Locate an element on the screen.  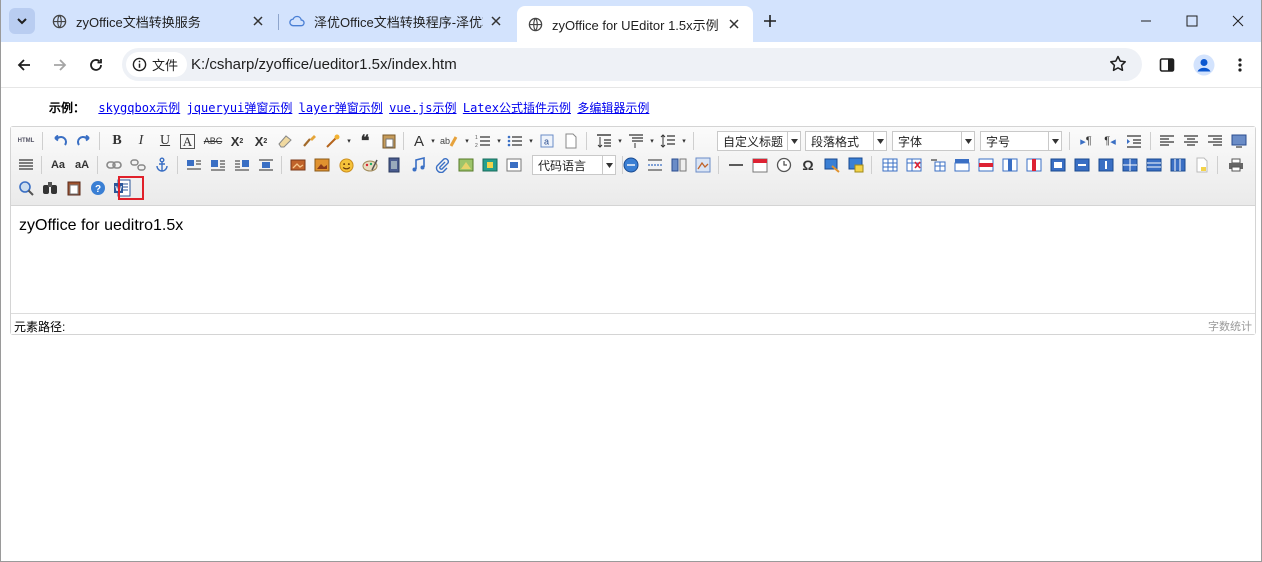
map-icon is located at coordinates (466, 165).